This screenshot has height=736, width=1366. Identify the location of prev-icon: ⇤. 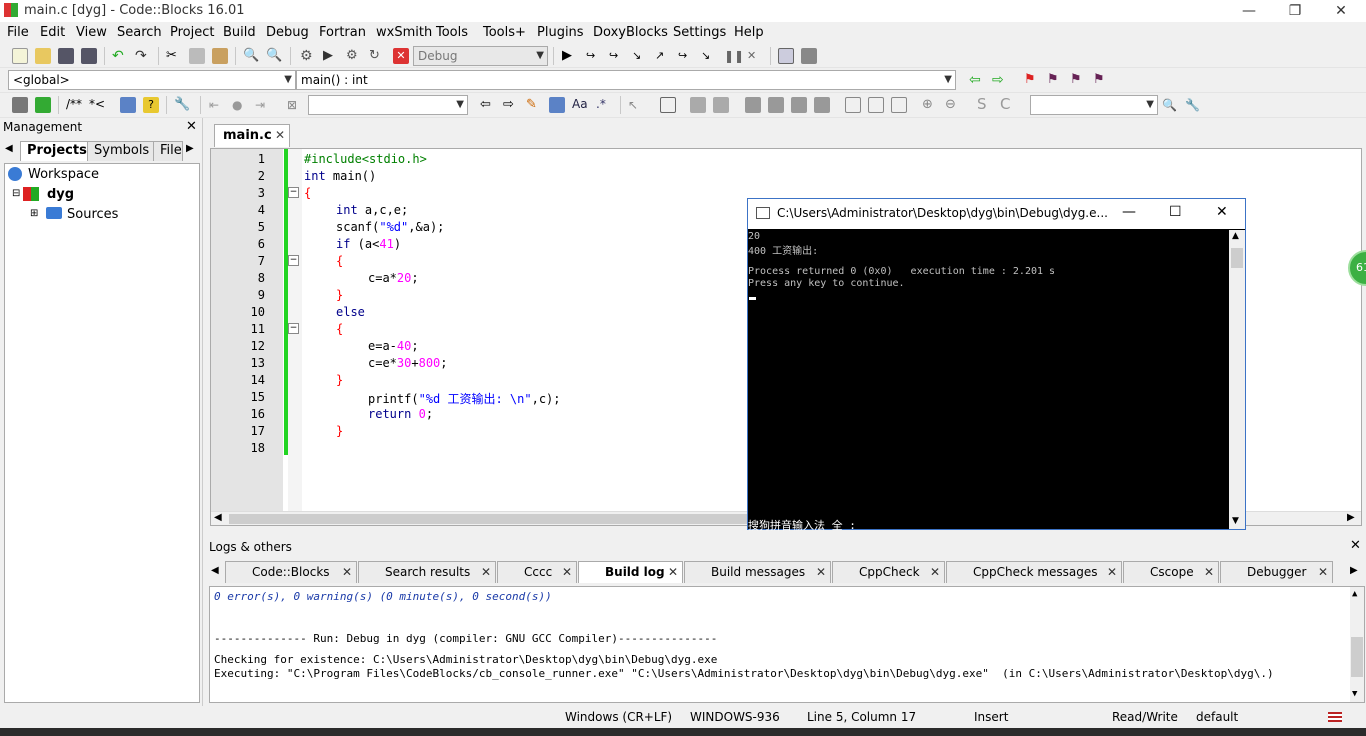
(217, 105).